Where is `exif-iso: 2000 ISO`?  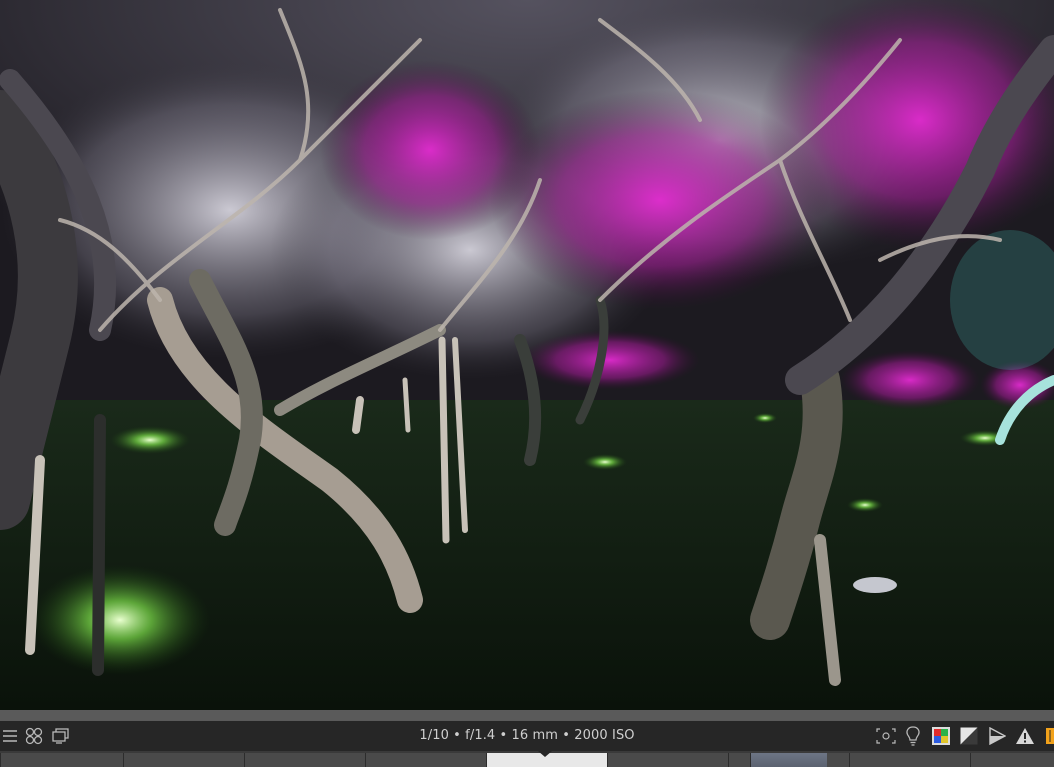 exif-iso: 2000 ISO is located at coordinates (604, 735).